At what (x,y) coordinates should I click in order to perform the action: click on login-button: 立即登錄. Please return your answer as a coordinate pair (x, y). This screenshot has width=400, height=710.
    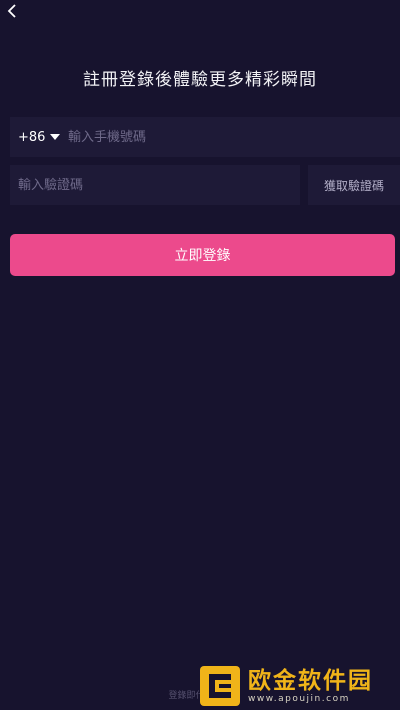
    Looking at the image, I should click on (202, 255).